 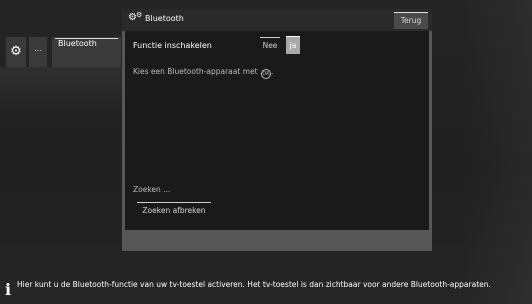 I want to click on option-no-label: Nee, so click(x=270, y=45).